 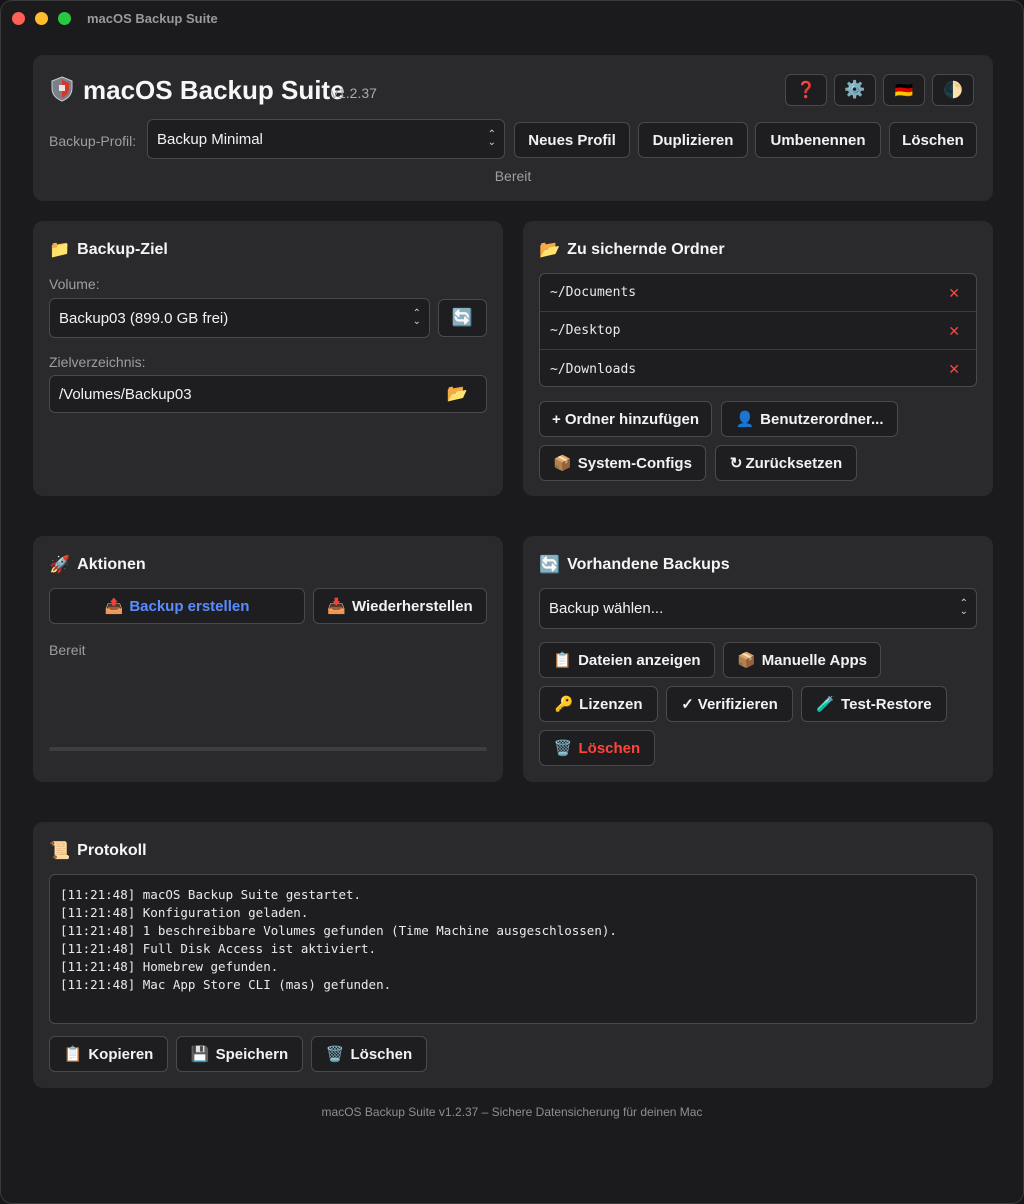 I want to click on add-folder-button: + Ordner hinzufügen, so click(x=625, y=419).